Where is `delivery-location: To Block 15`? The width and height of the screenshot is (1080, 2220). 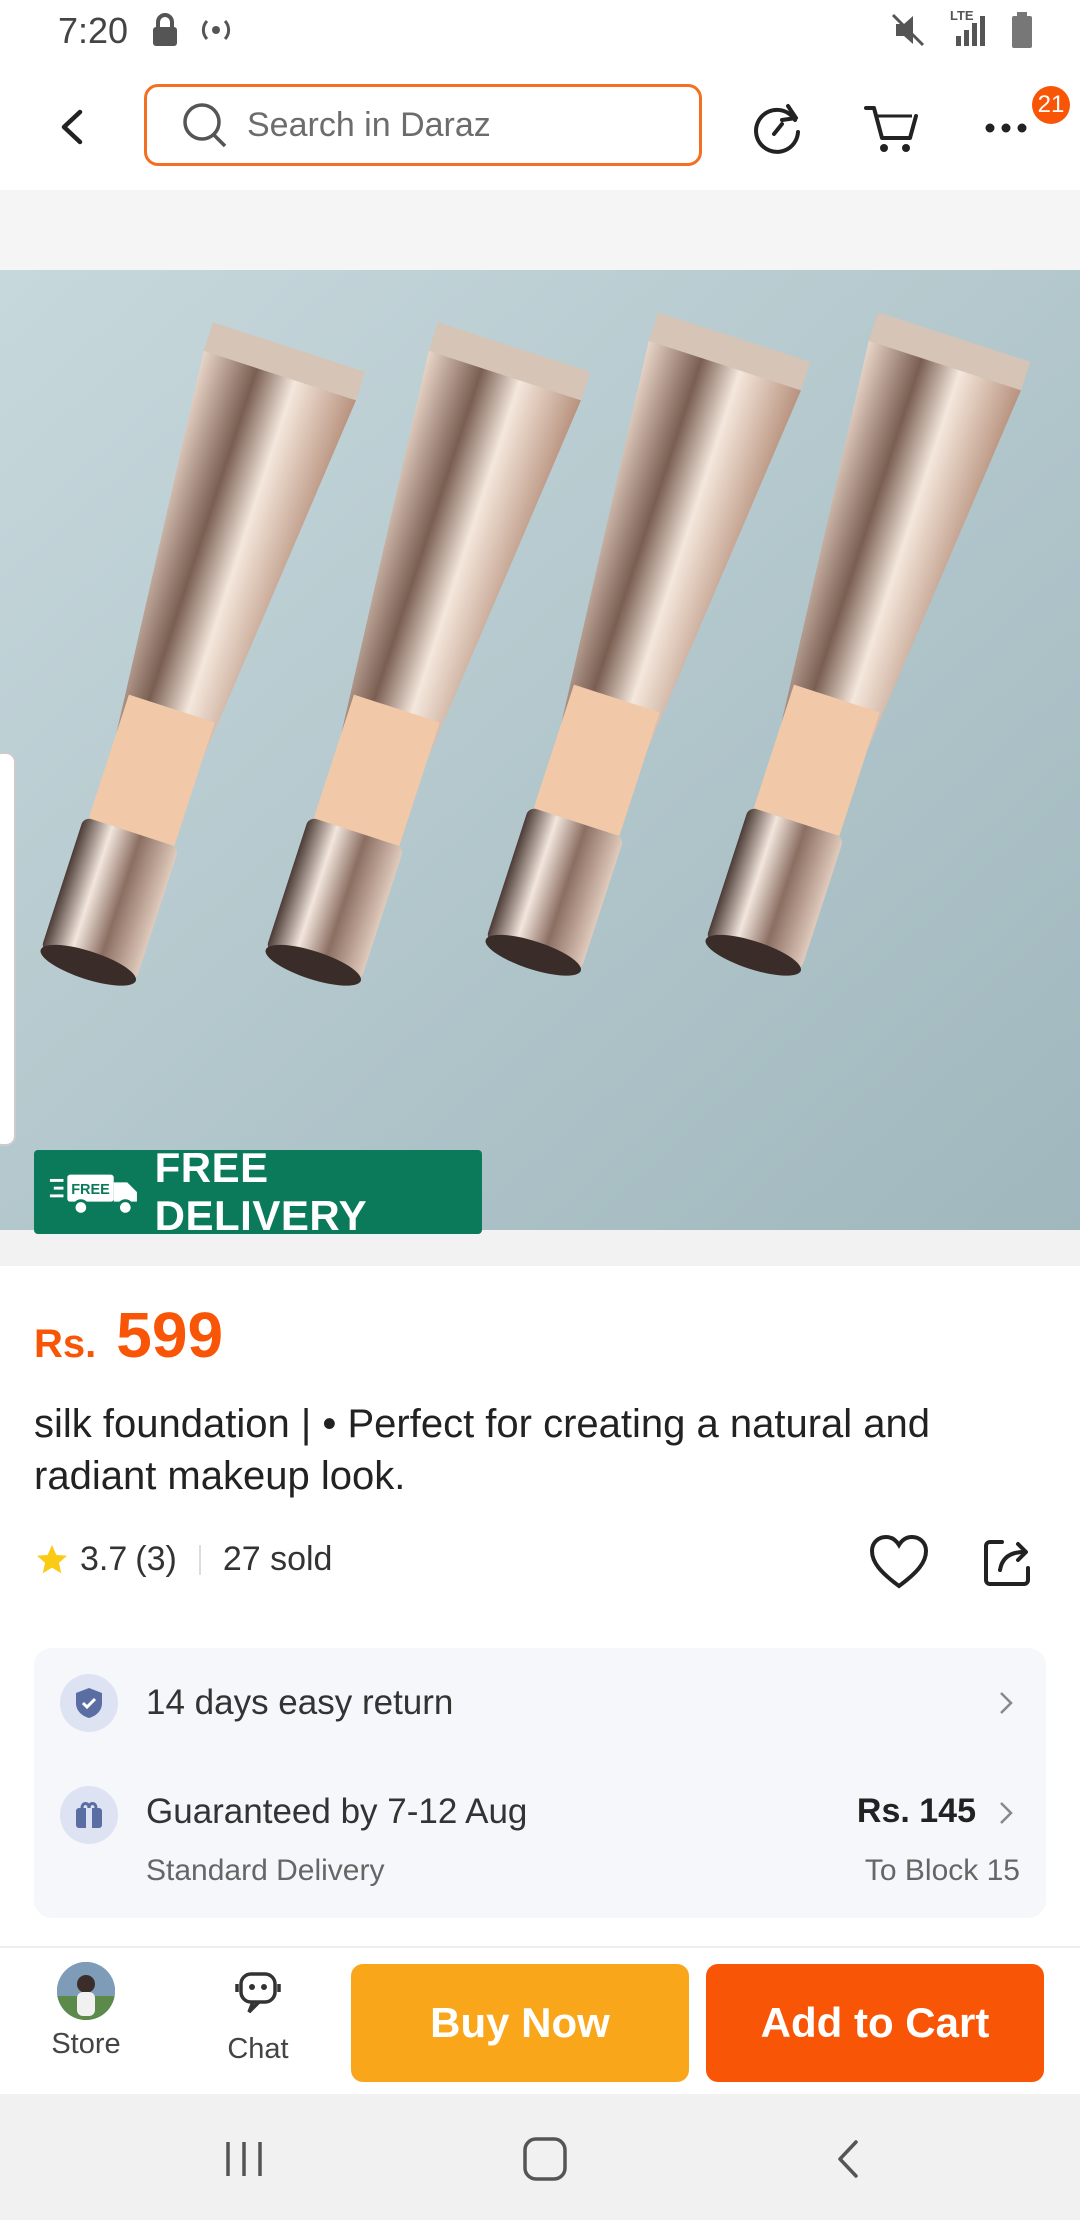 delivery-location: To Block 15 is located at coordinates (942, 1870).